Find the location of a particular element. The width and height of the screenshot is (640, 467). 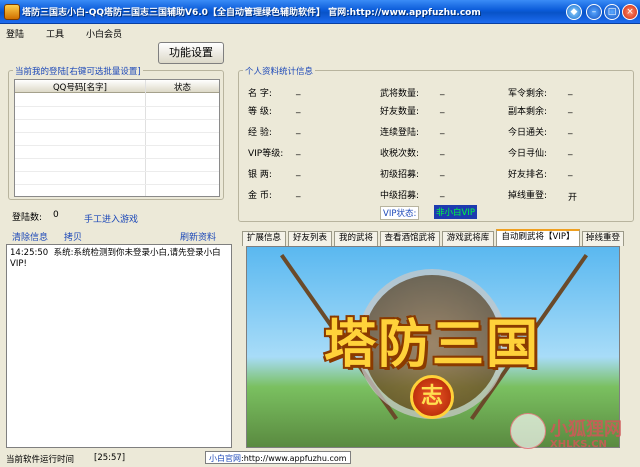

stat-login-streak-value: _ is located at coordinates (442, 130).